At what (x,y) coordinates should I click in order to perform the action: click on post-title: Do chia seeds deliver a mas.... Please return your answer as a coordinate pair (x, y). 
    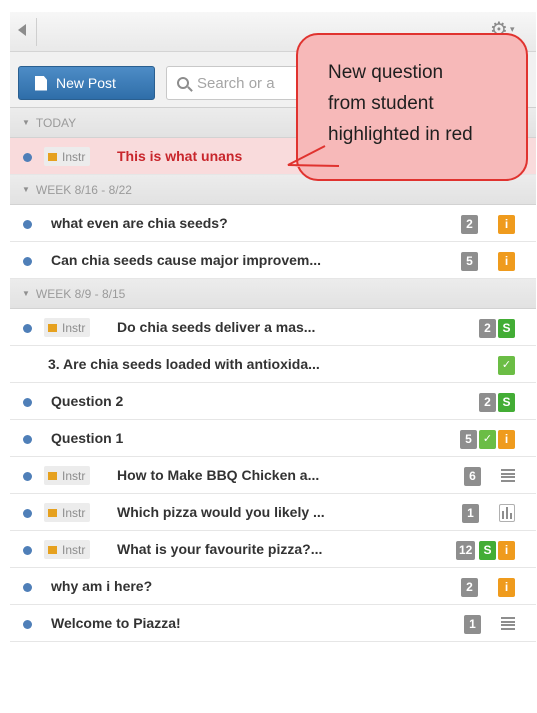
    Looking at the image, I should click on (216, 327).